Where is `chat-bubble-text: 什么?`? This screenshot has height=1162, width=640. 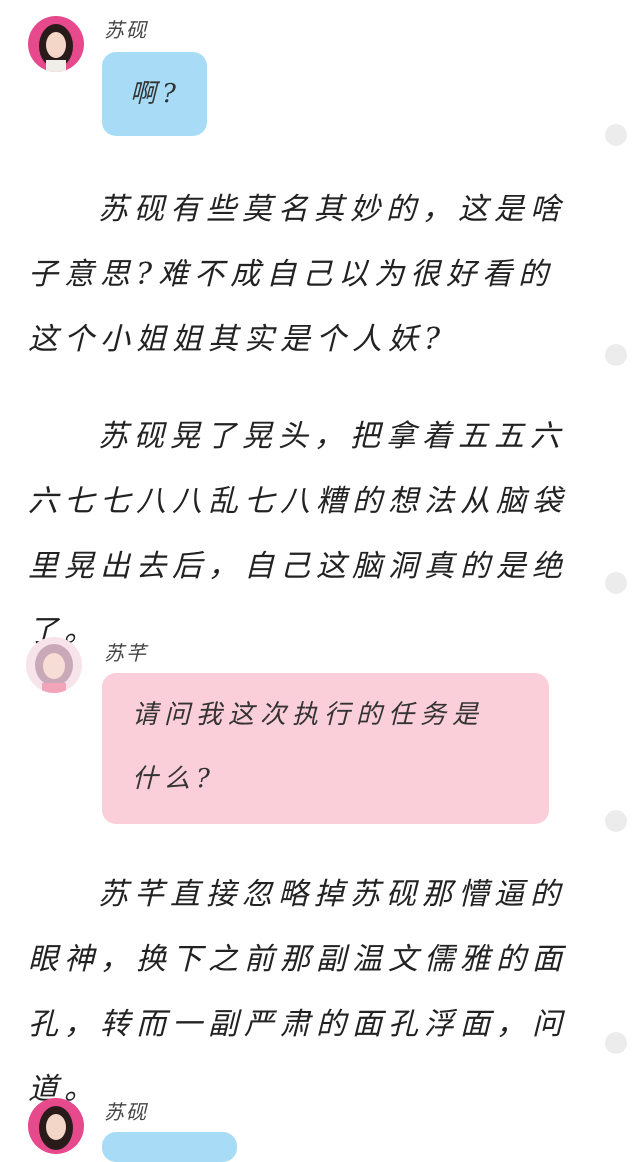 chat-bubble-text: 什么? is located at coordinates (174, 779).